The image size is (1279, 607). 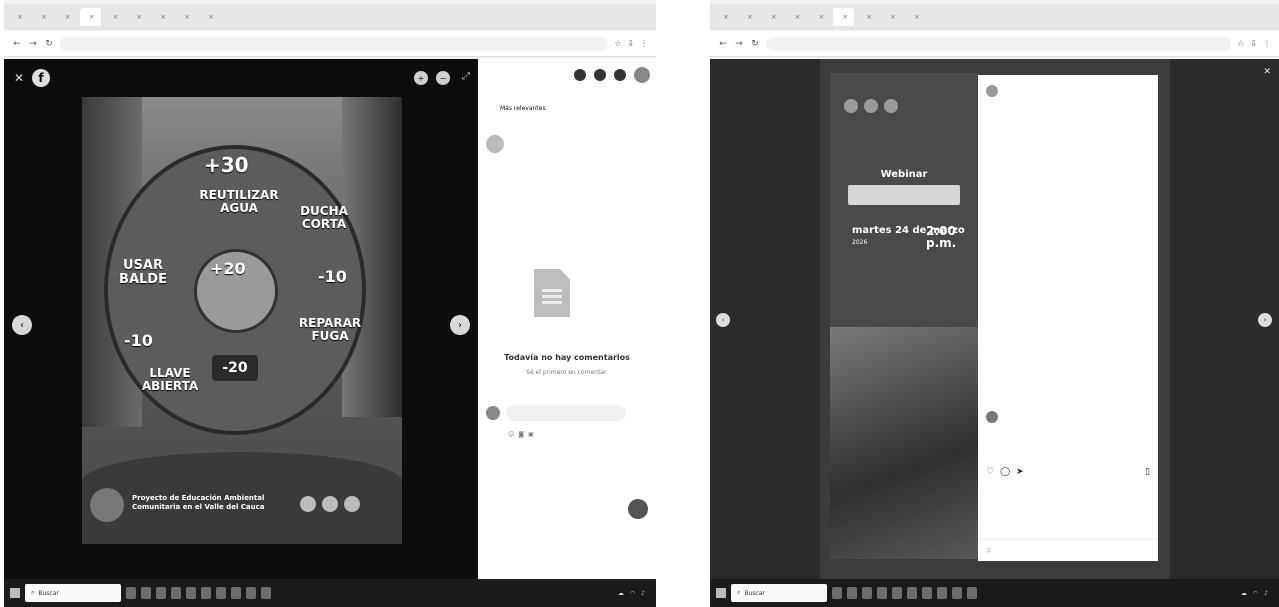 I want to click on expand-icon: ⤢, so click(x=466, y=76).